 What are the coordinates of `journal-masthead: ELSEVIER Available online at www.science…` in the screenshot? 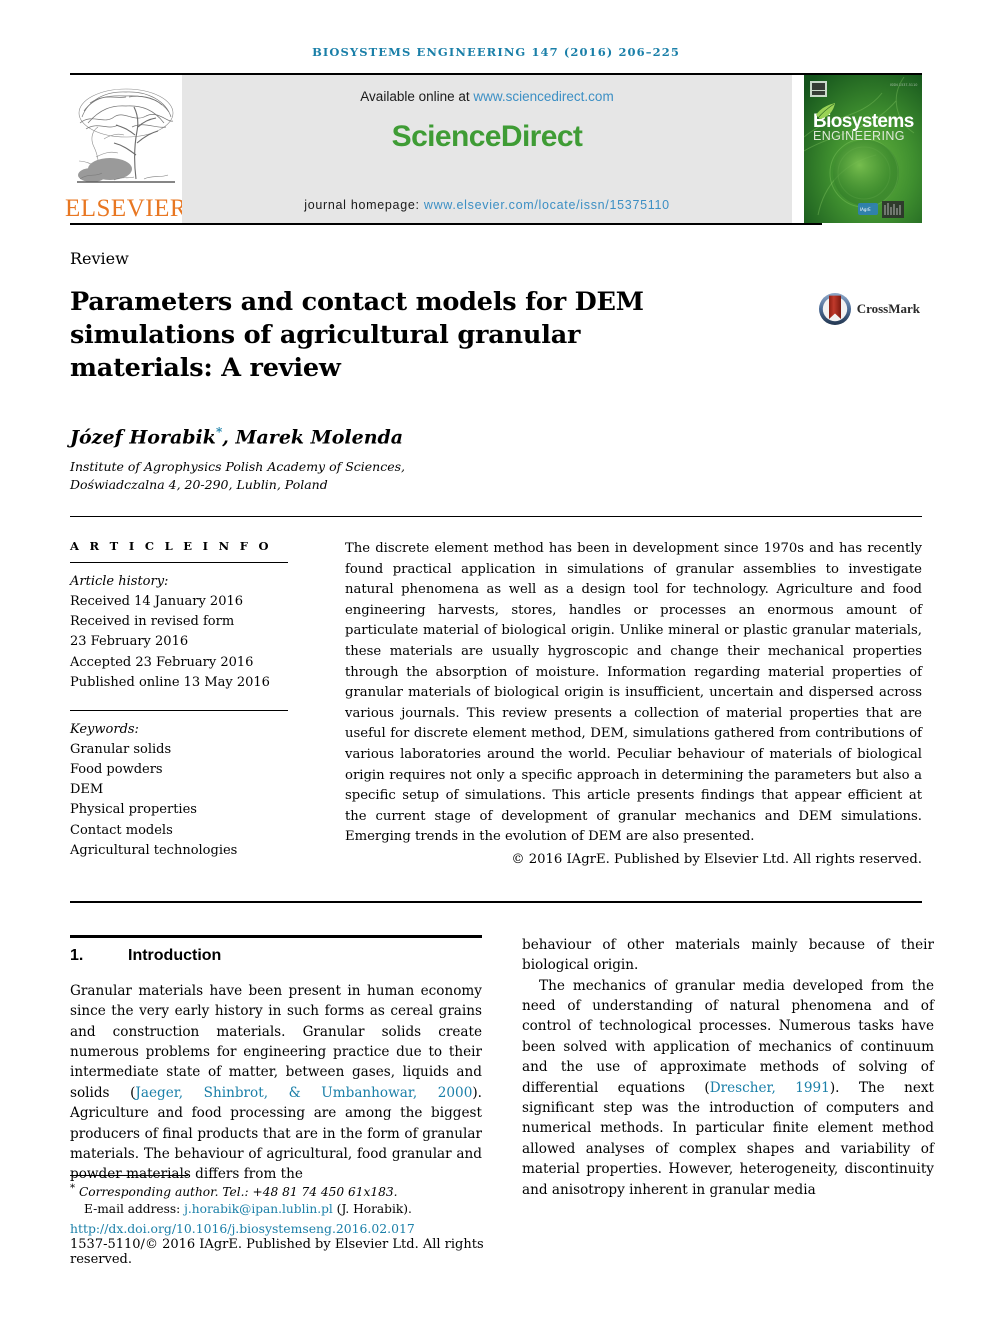 It's located at (493, 149).